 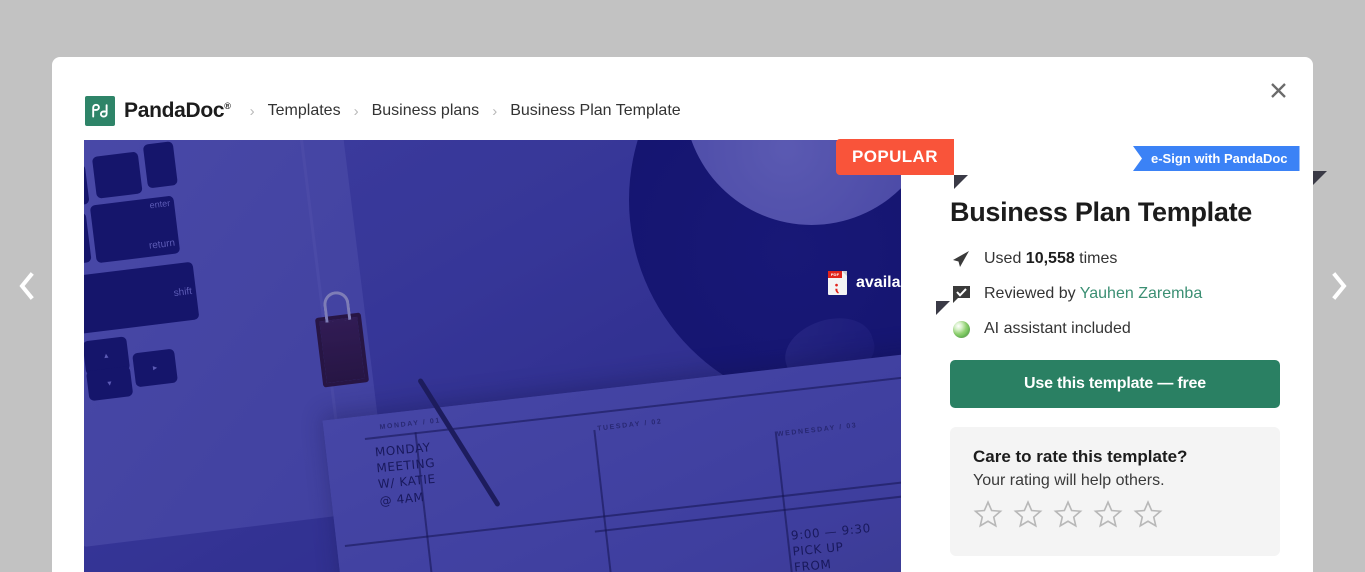 I want to click on used-count-text: Used 10,558 times, so click(x=1051, y=258).